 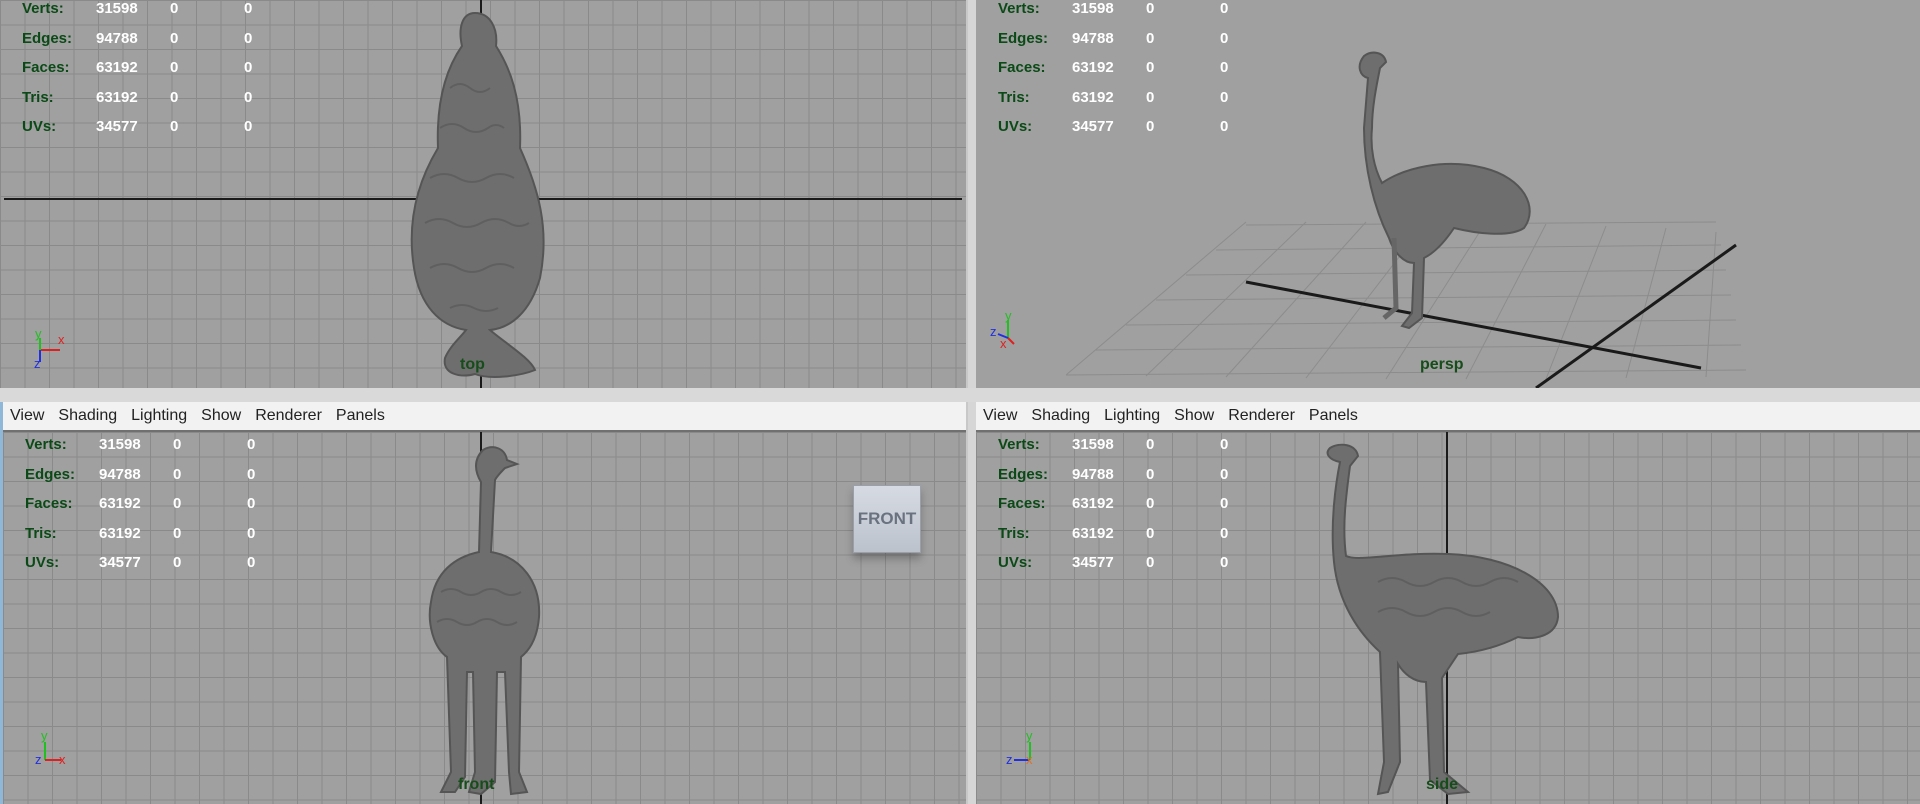 I want to click on axis-indicator-top: y x z, so click(x=49, y=349).